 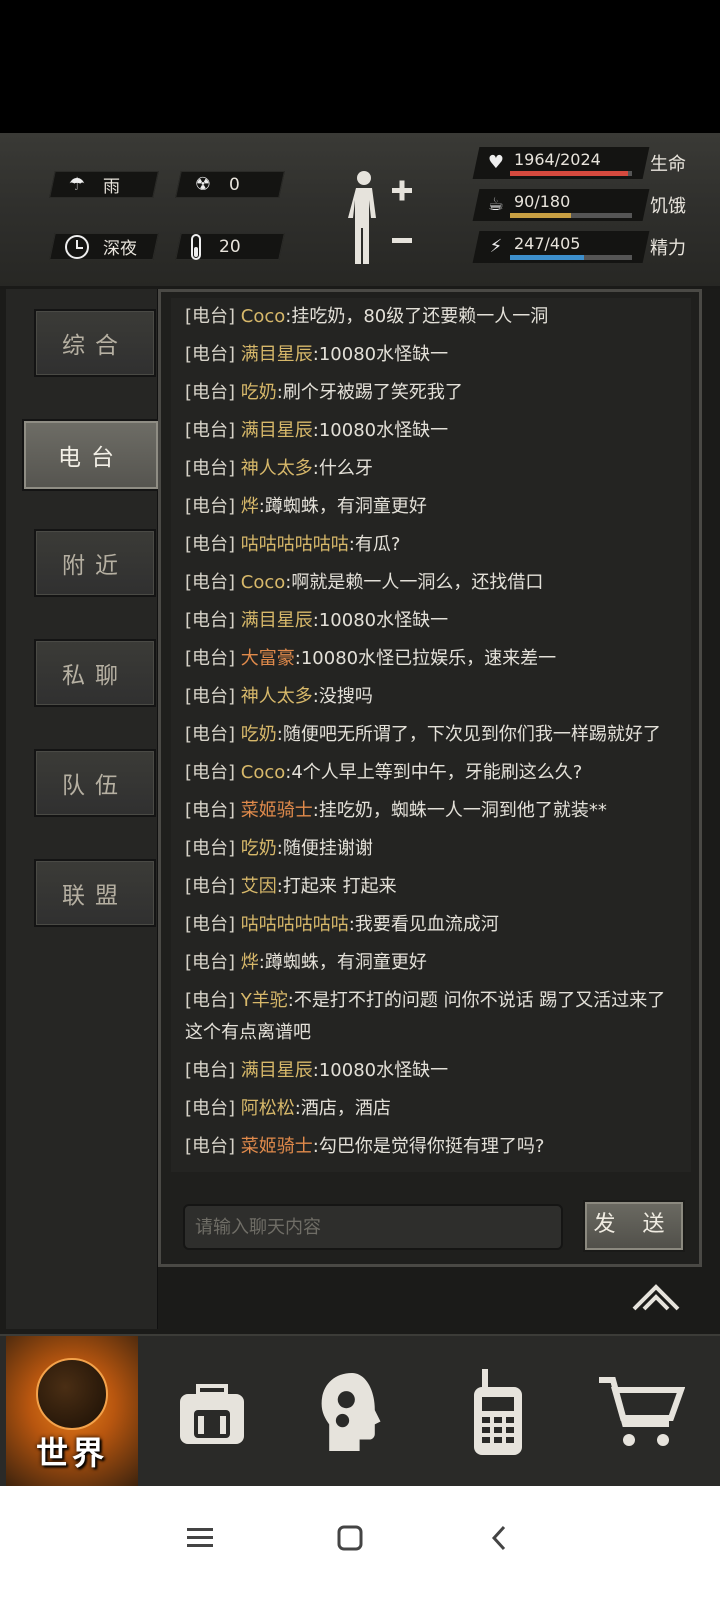 I want to click on energy-icon: ⚡, so click(x=496, y=246).